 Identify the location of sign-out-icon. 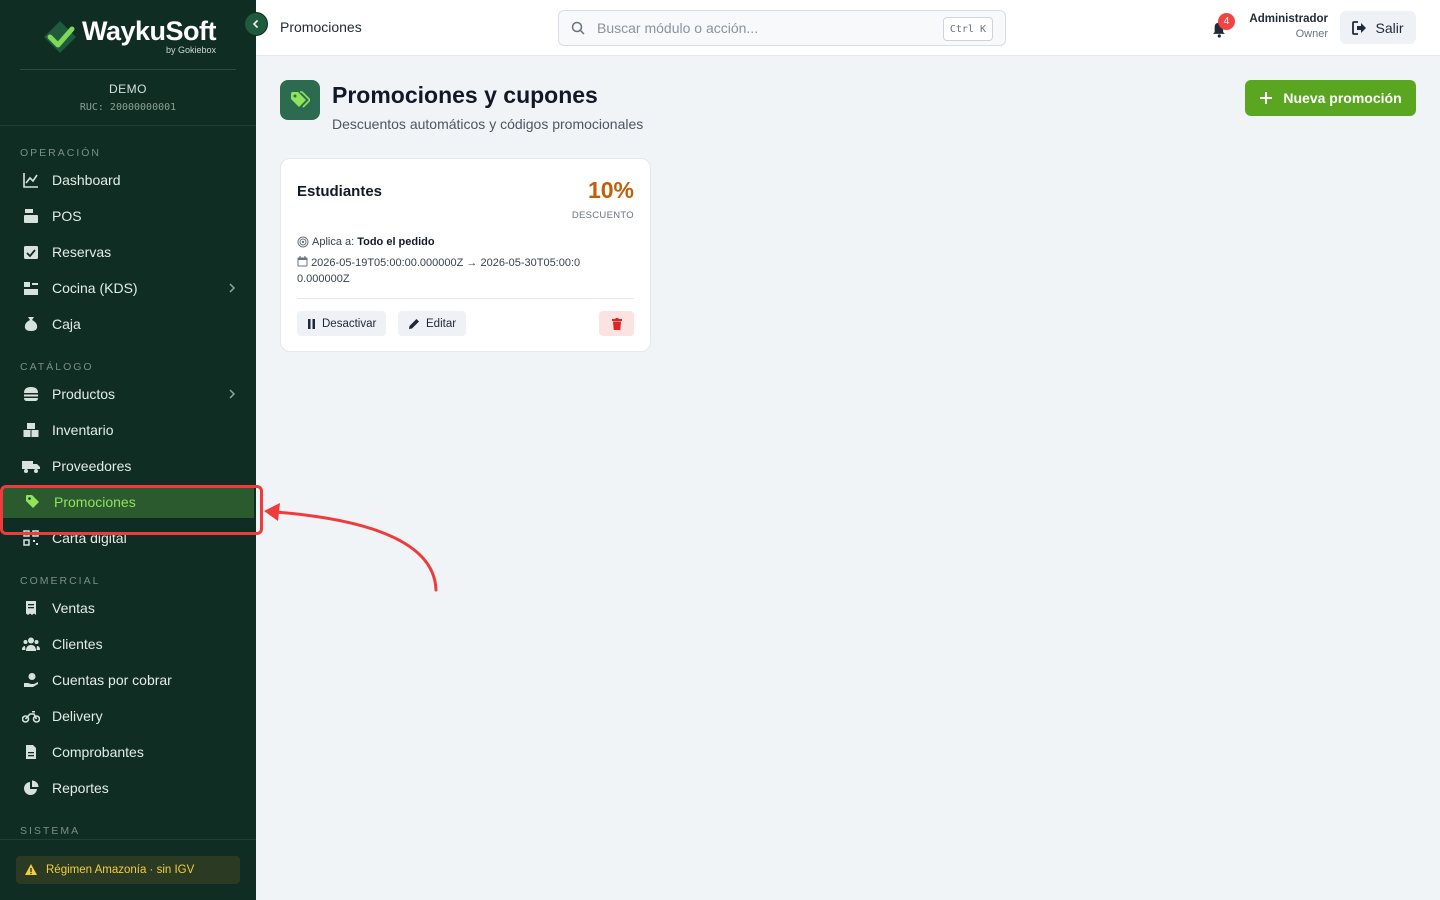
(1359, 27).